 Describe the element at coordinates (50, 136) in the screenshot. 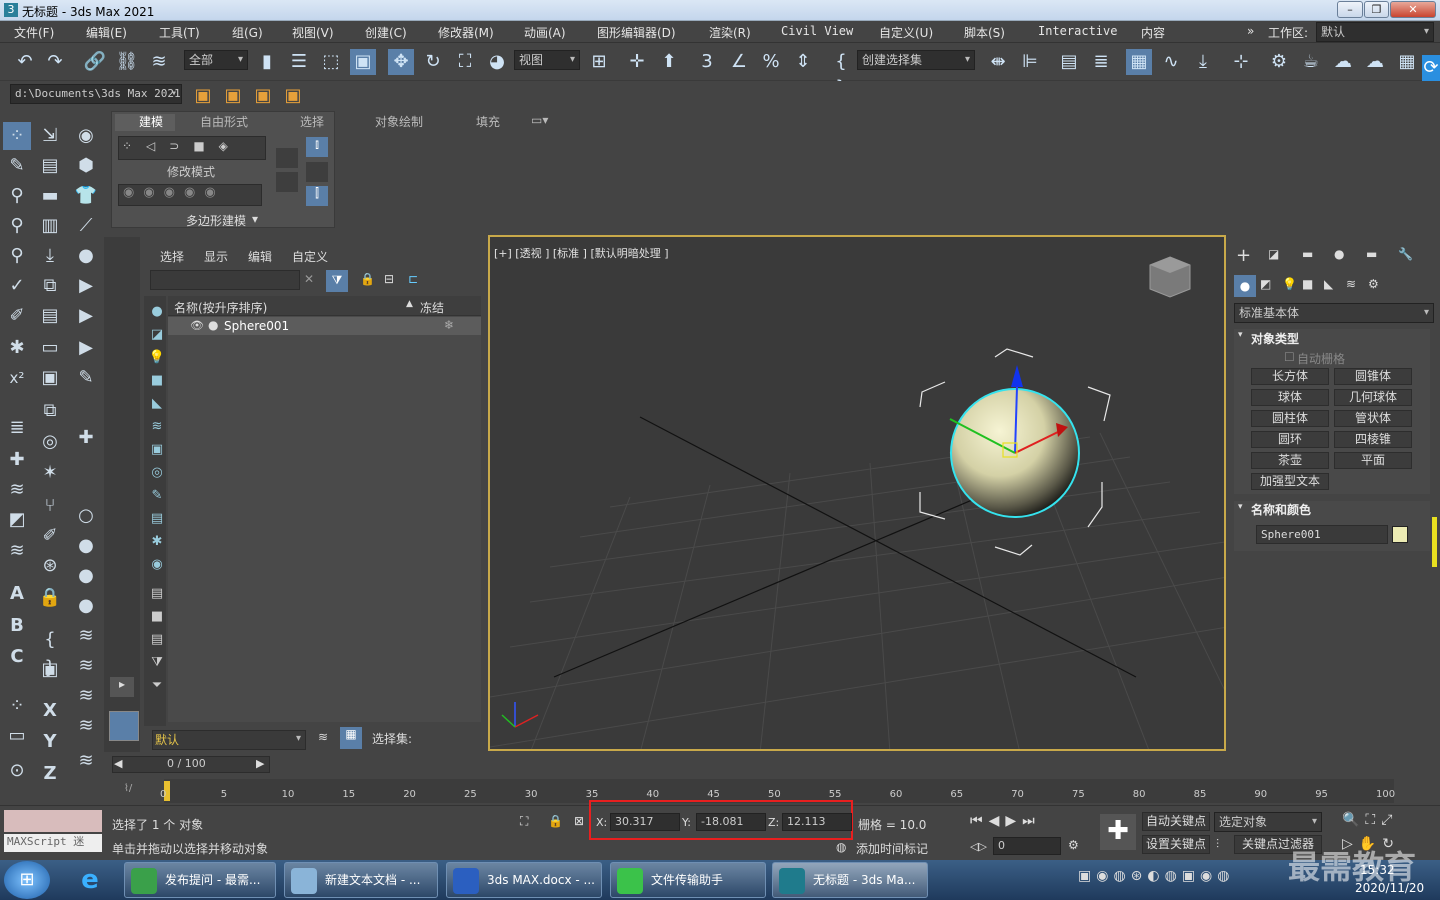

I see `freeform-icon: ⇲` at that location.